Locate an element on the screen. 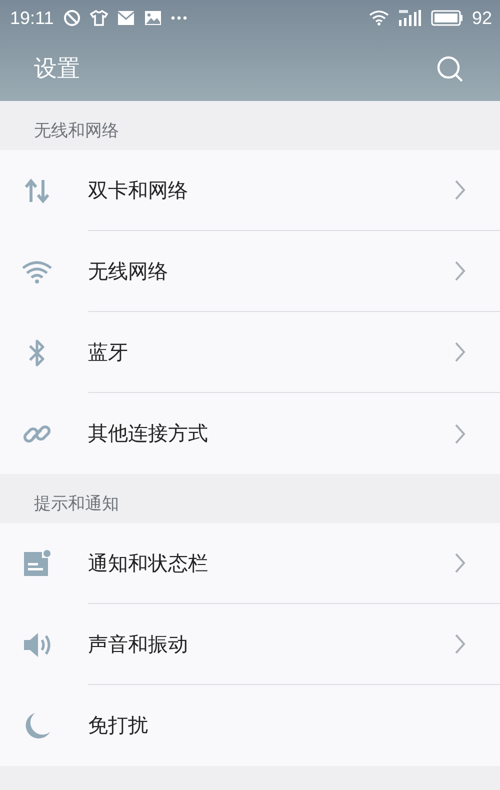 Image resolution: width=500 pixels, height=790 pixels. settings-item: 其他连接方式 is located at coordinates (250, 433).